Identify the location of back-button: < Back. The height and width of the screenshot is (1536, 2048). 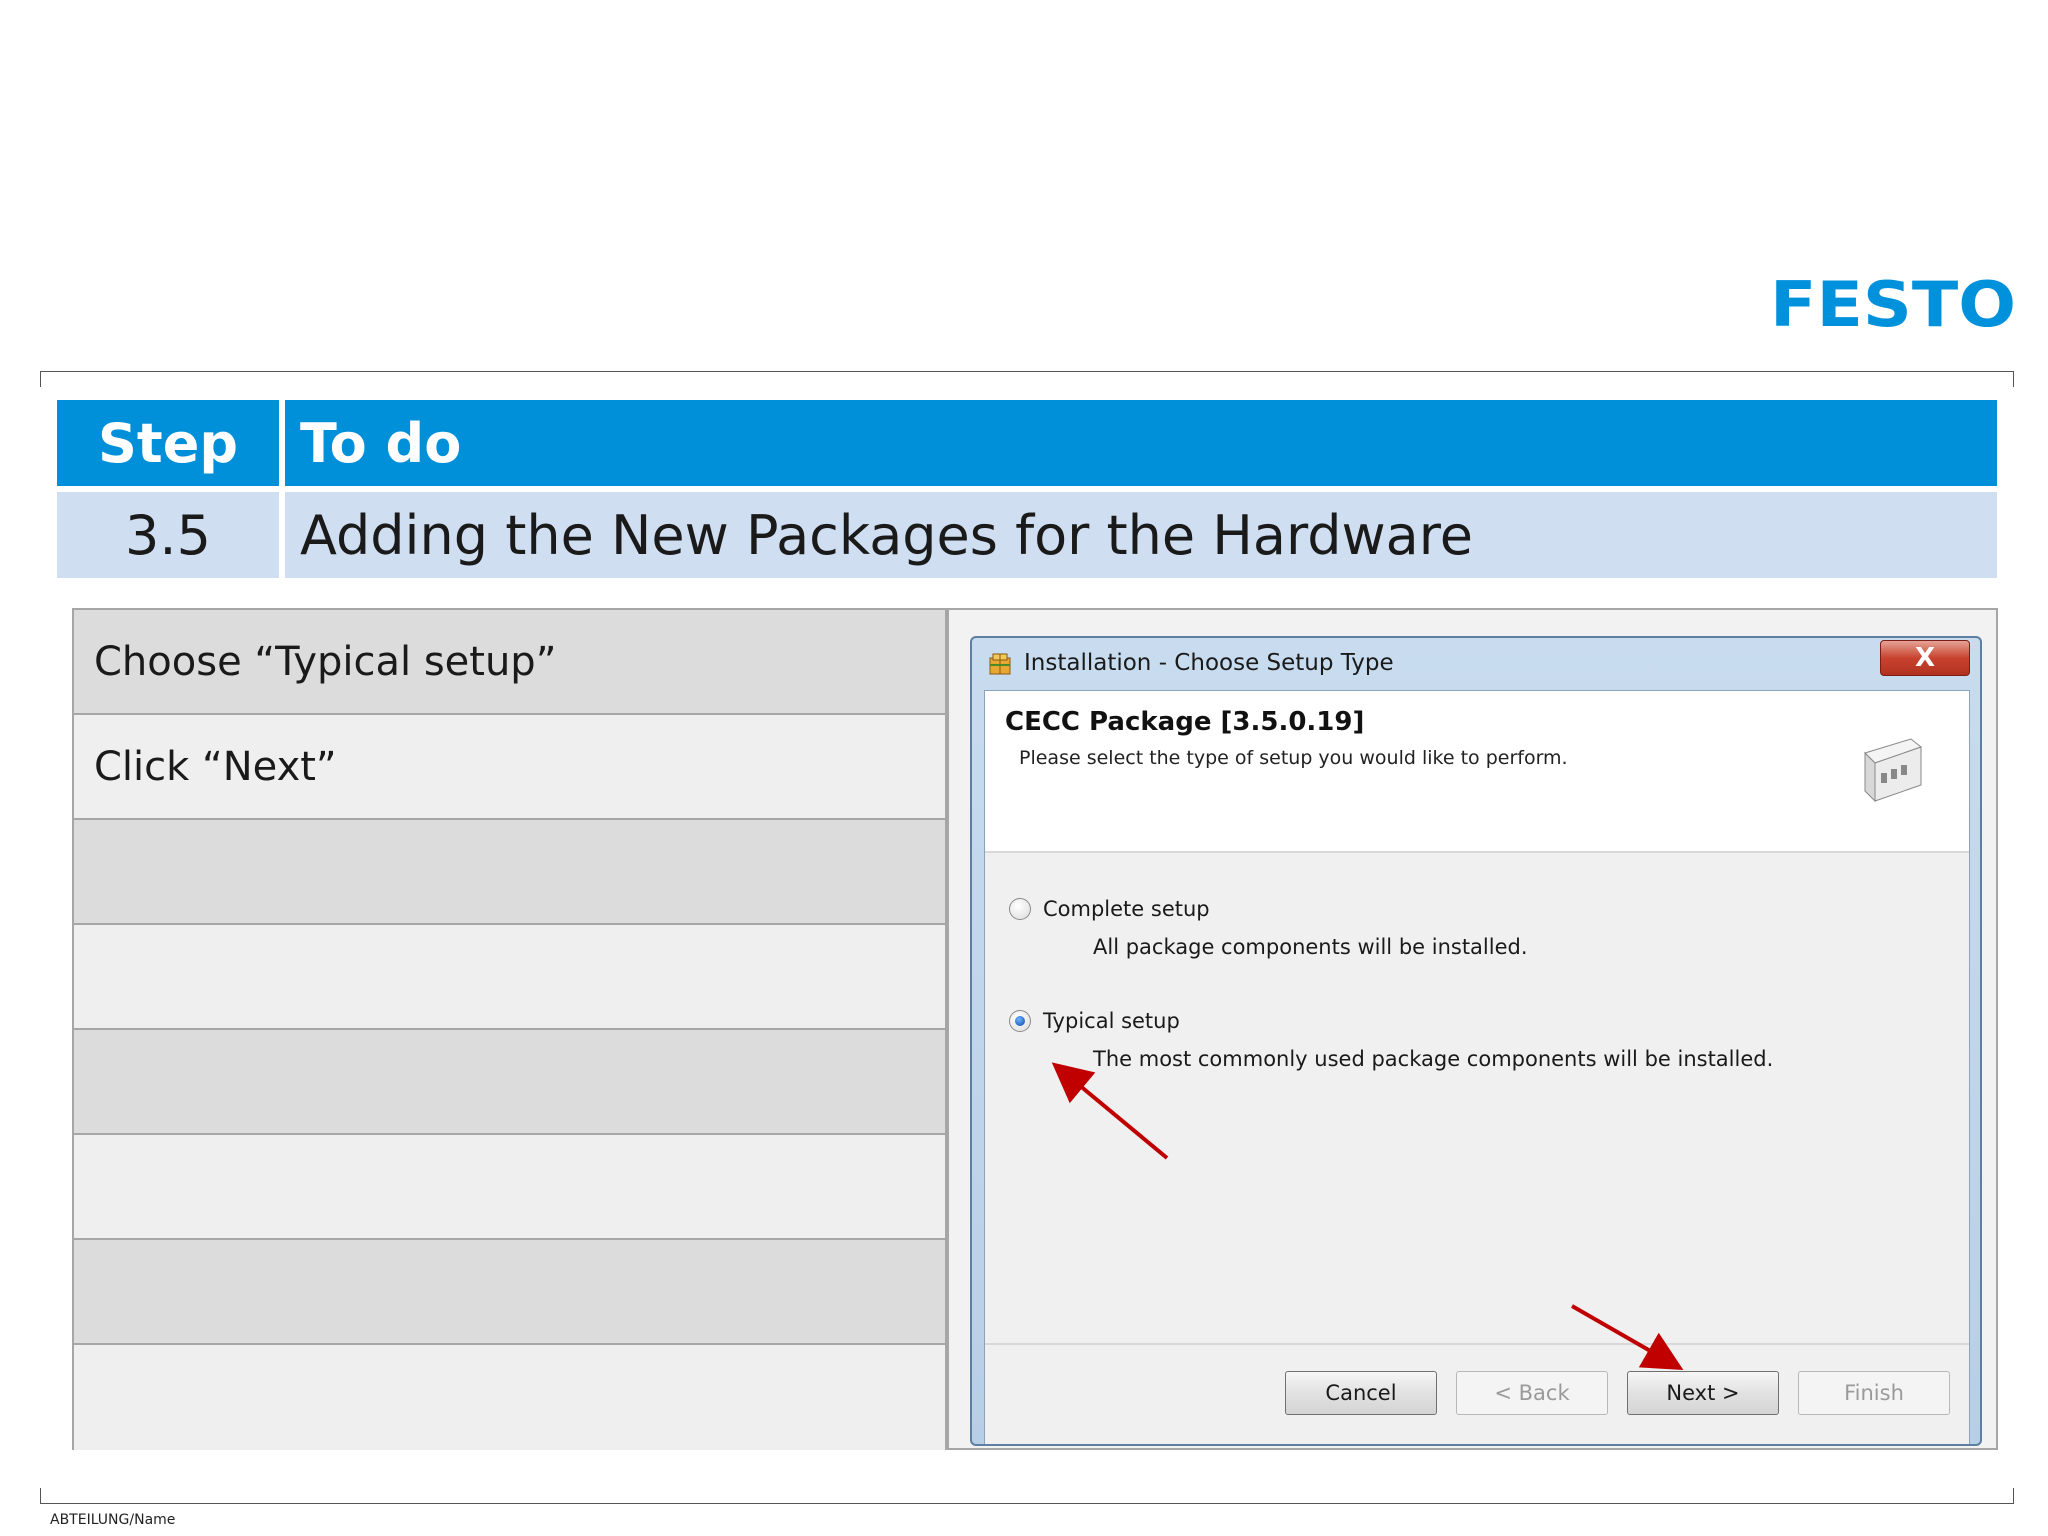
(1532, 1393).